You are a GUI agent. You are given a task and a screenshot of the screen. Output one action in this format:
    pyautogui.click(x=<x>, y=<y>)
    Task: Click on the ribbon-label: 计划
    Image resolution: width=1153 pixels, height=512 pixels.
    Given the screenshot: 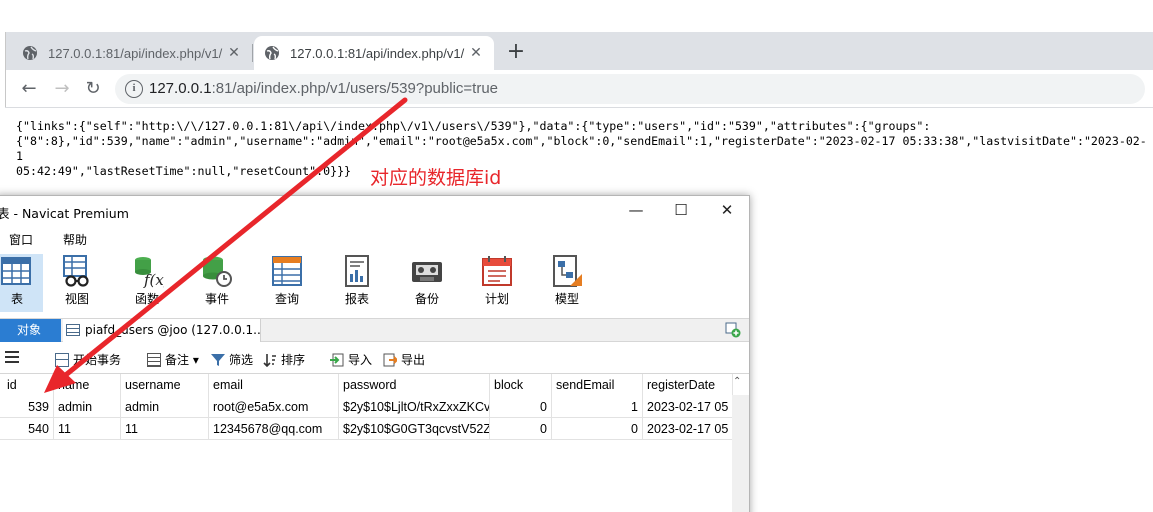 What is the action you would take?
    pyautogui.click(x=496, y=299)
    